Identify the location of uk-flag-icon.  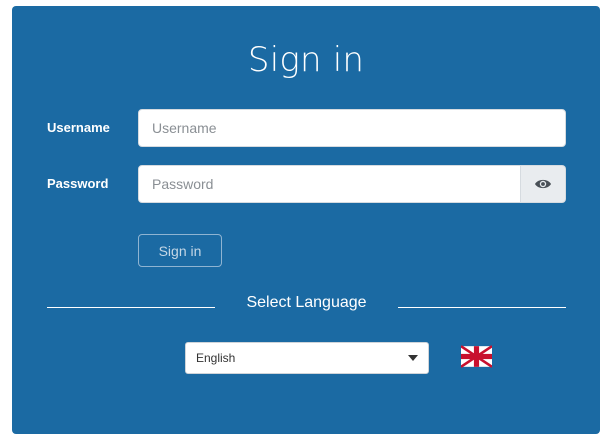
(476, 356).